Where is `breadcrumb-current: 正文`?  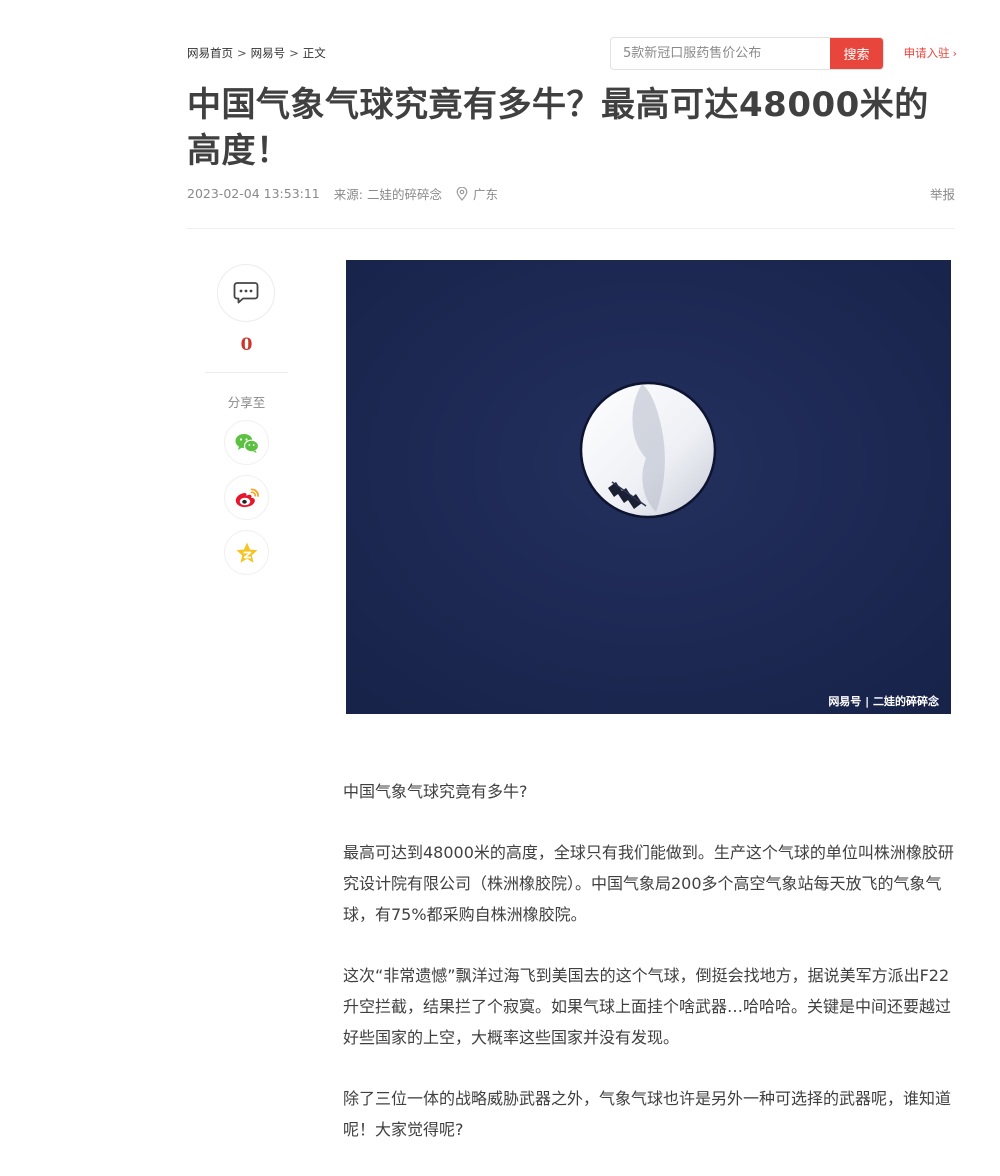
breadcrumb-current: 正文 is located at coordinates (314, 53).